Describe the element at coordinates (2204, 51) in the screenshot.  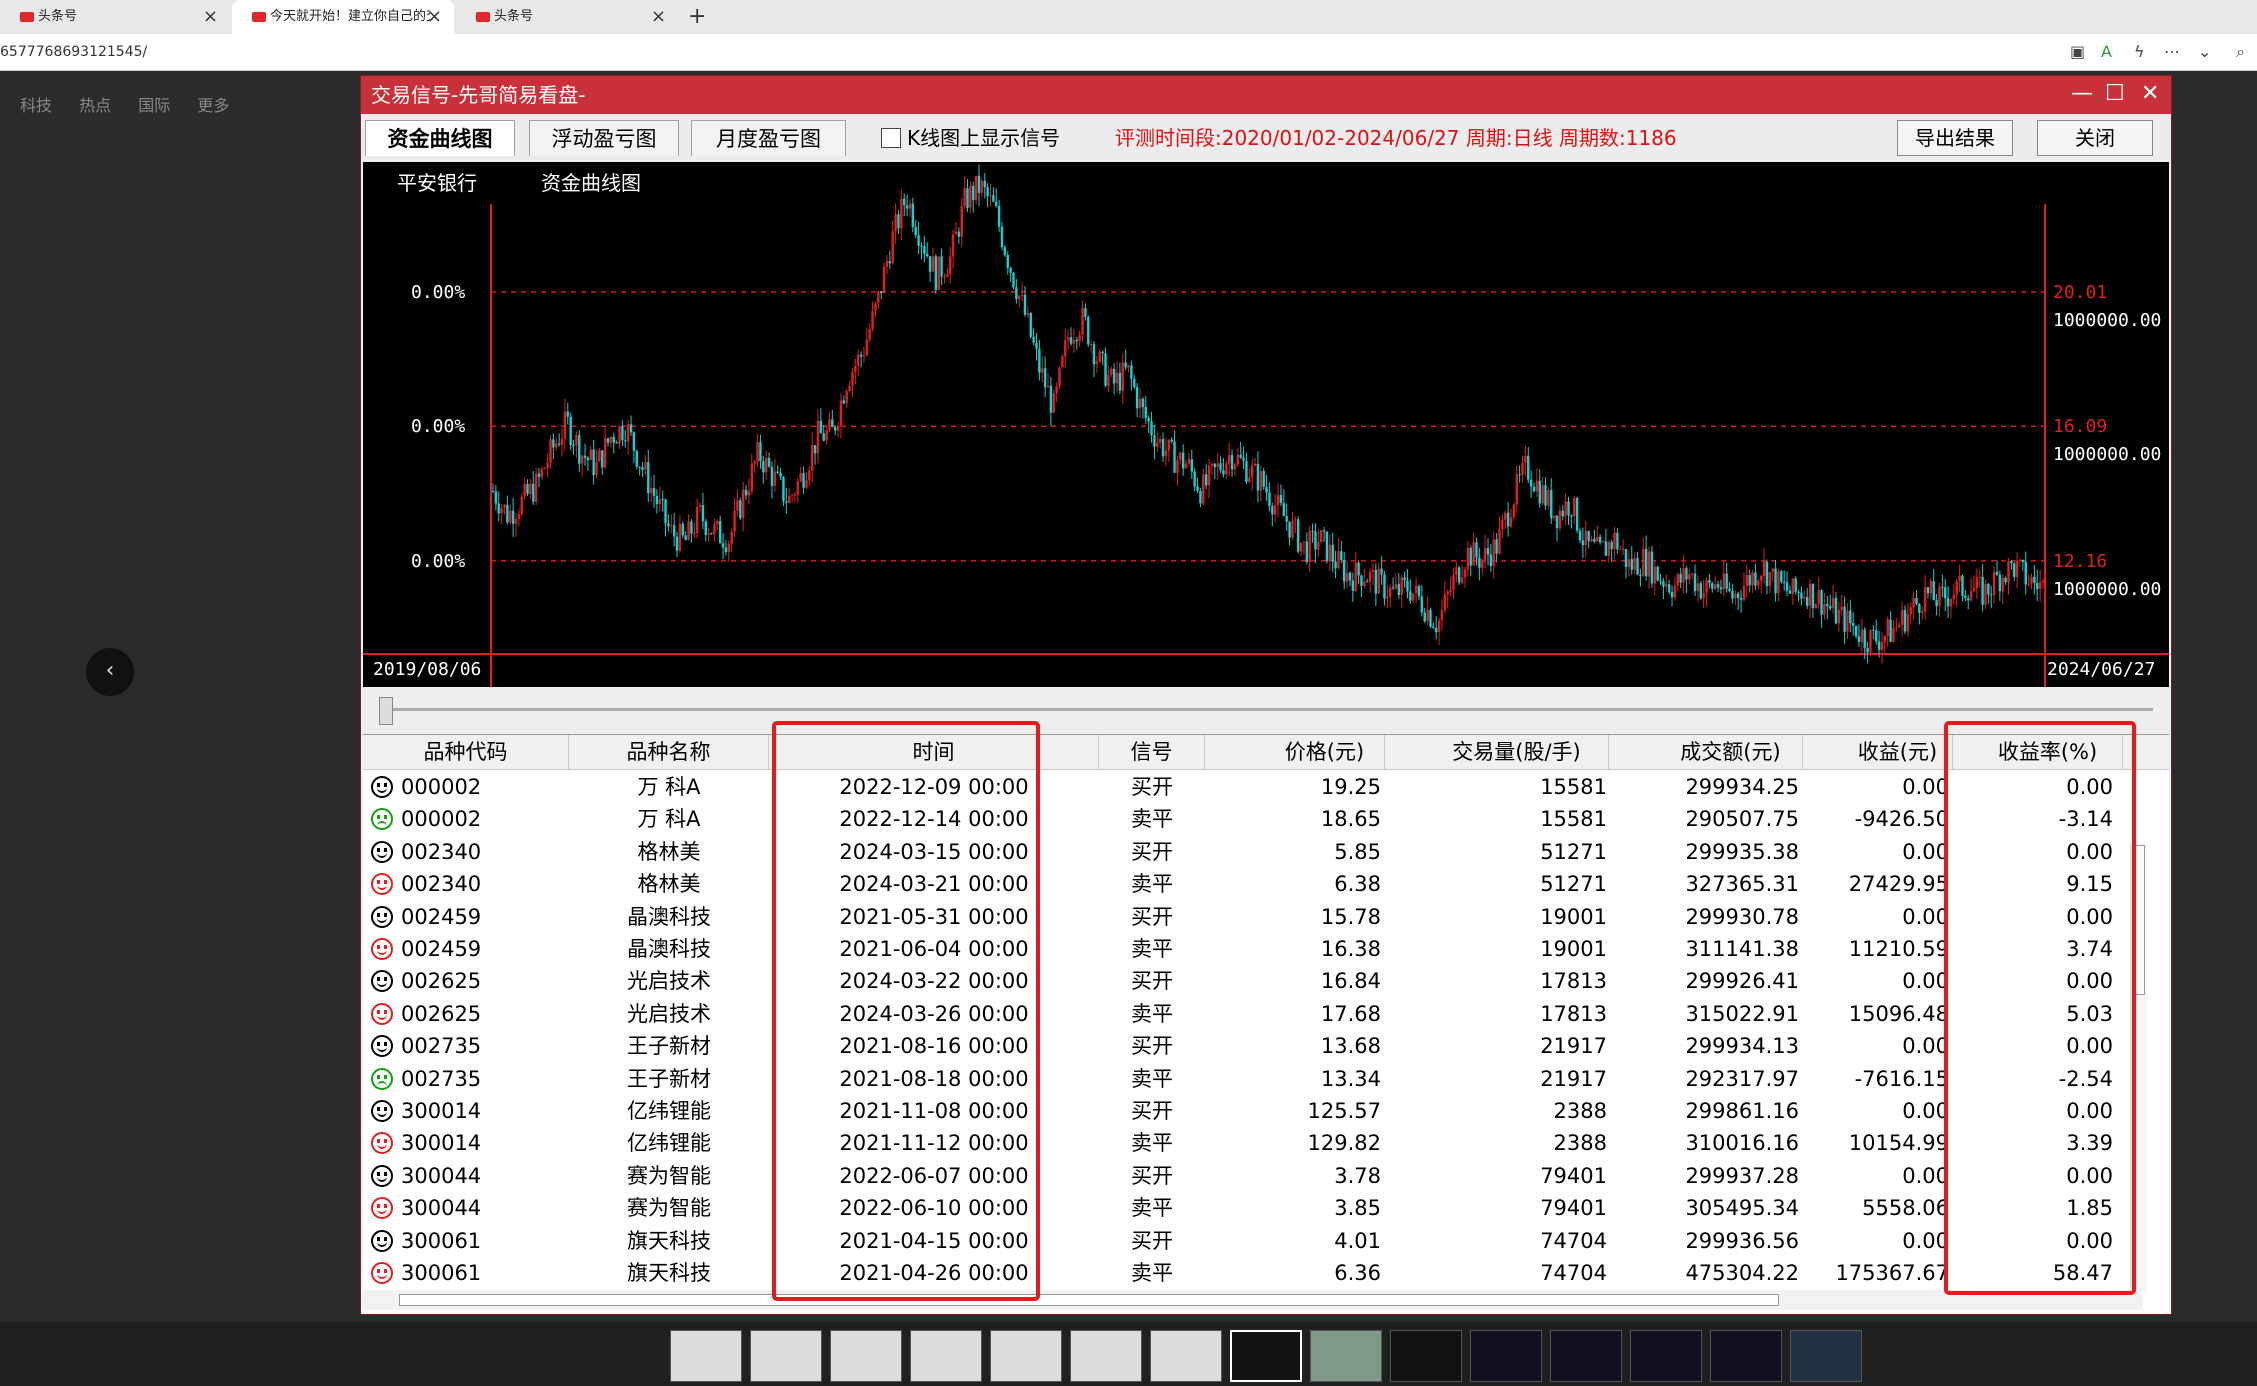
I see `chevron-down-icon: ⌄` at that location.